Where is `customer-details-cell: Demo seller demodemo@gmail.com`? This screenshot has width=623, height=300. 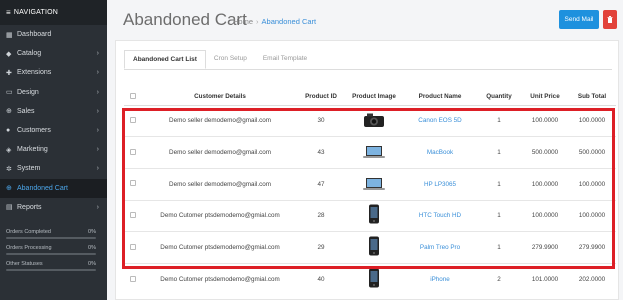
customer-details-cell: Demo seller demodemo@gmail.com is located at coordinates (220, 152).